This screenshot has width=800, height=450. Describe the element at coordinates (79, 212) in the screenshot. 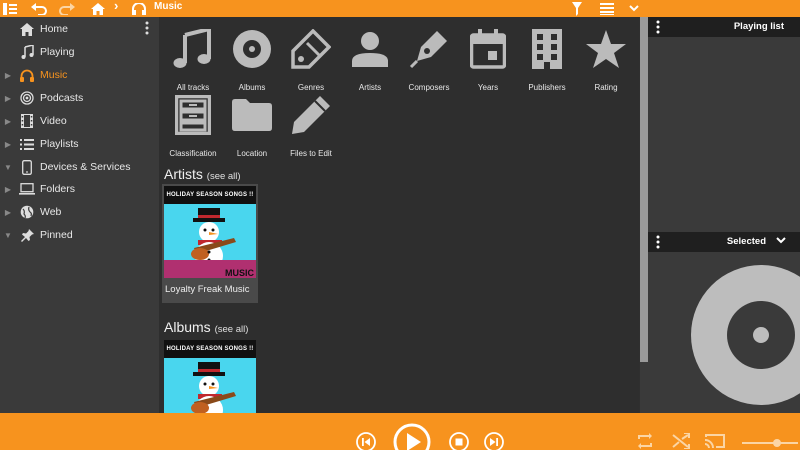

I see `sidebar-item-web: ▶ Web` at that location.